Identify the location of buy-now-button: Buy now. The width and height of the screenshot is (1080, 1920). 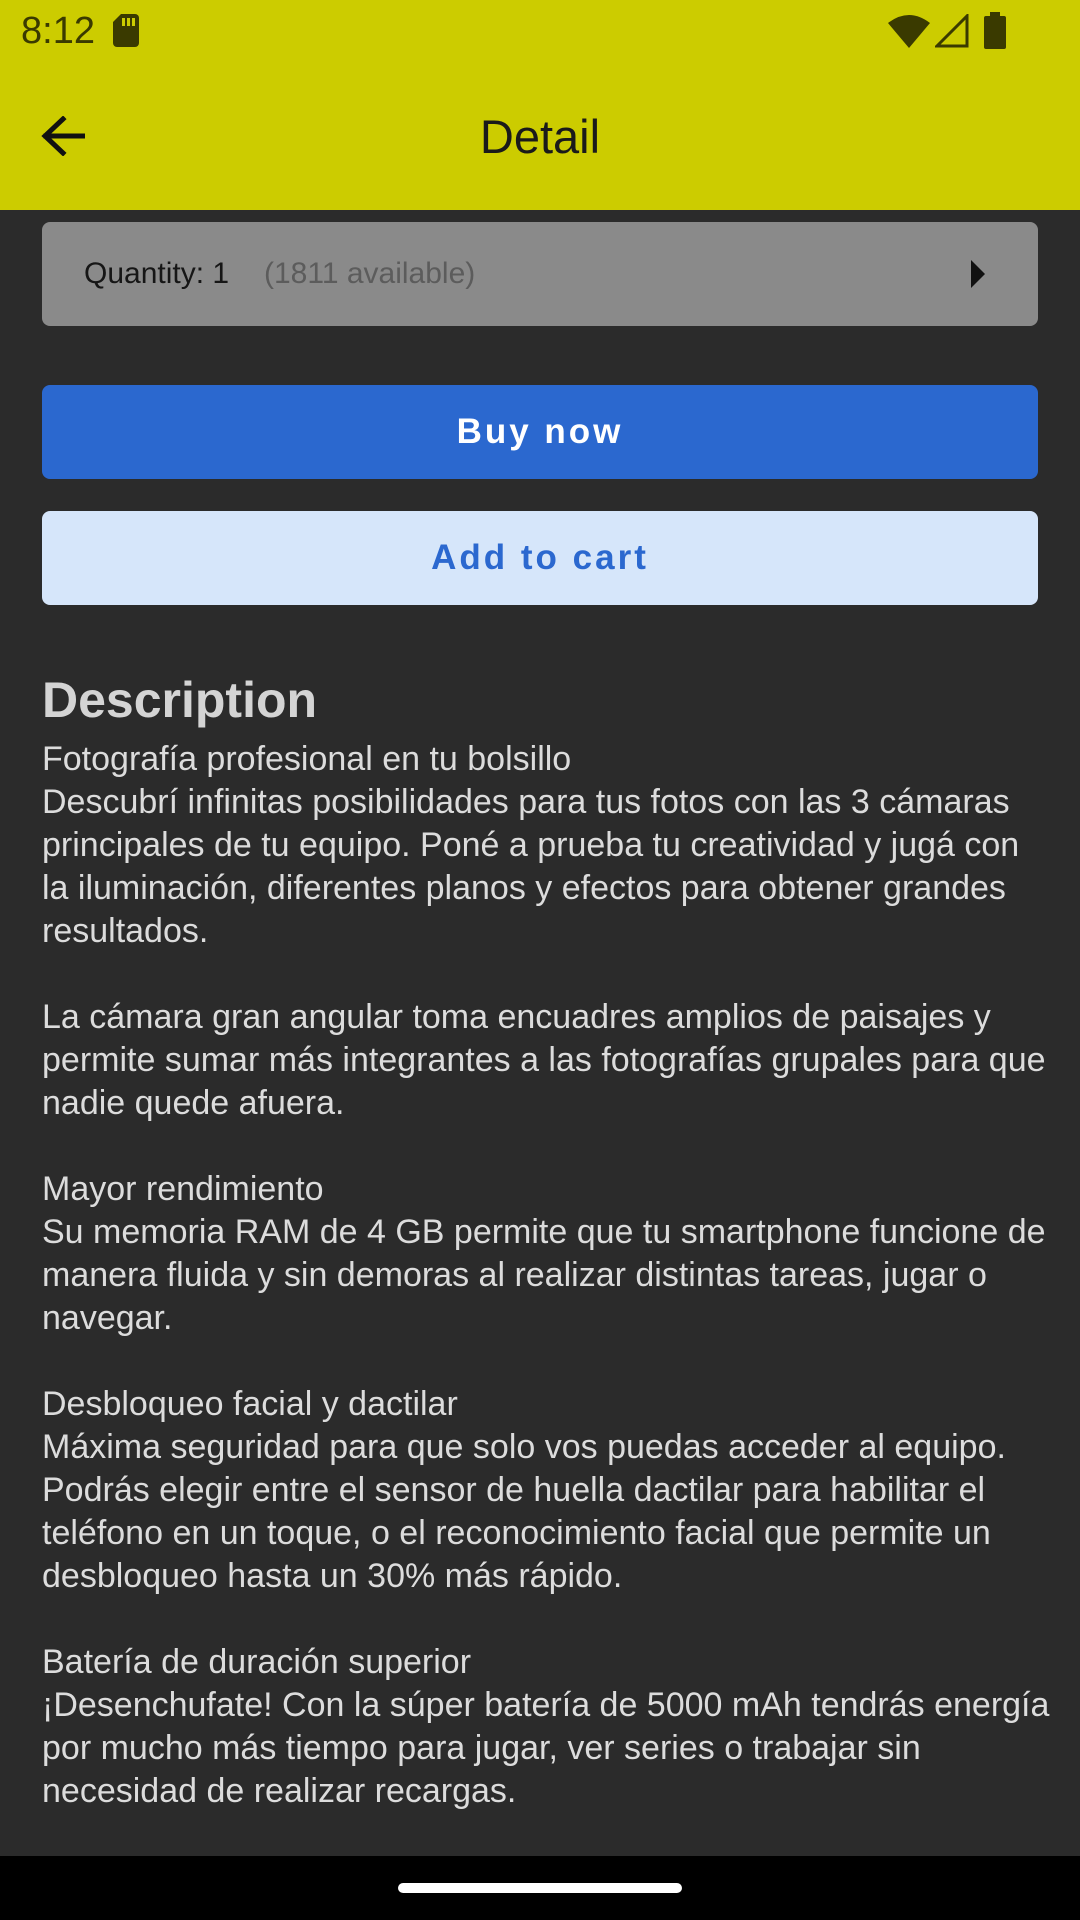
(540, 432).